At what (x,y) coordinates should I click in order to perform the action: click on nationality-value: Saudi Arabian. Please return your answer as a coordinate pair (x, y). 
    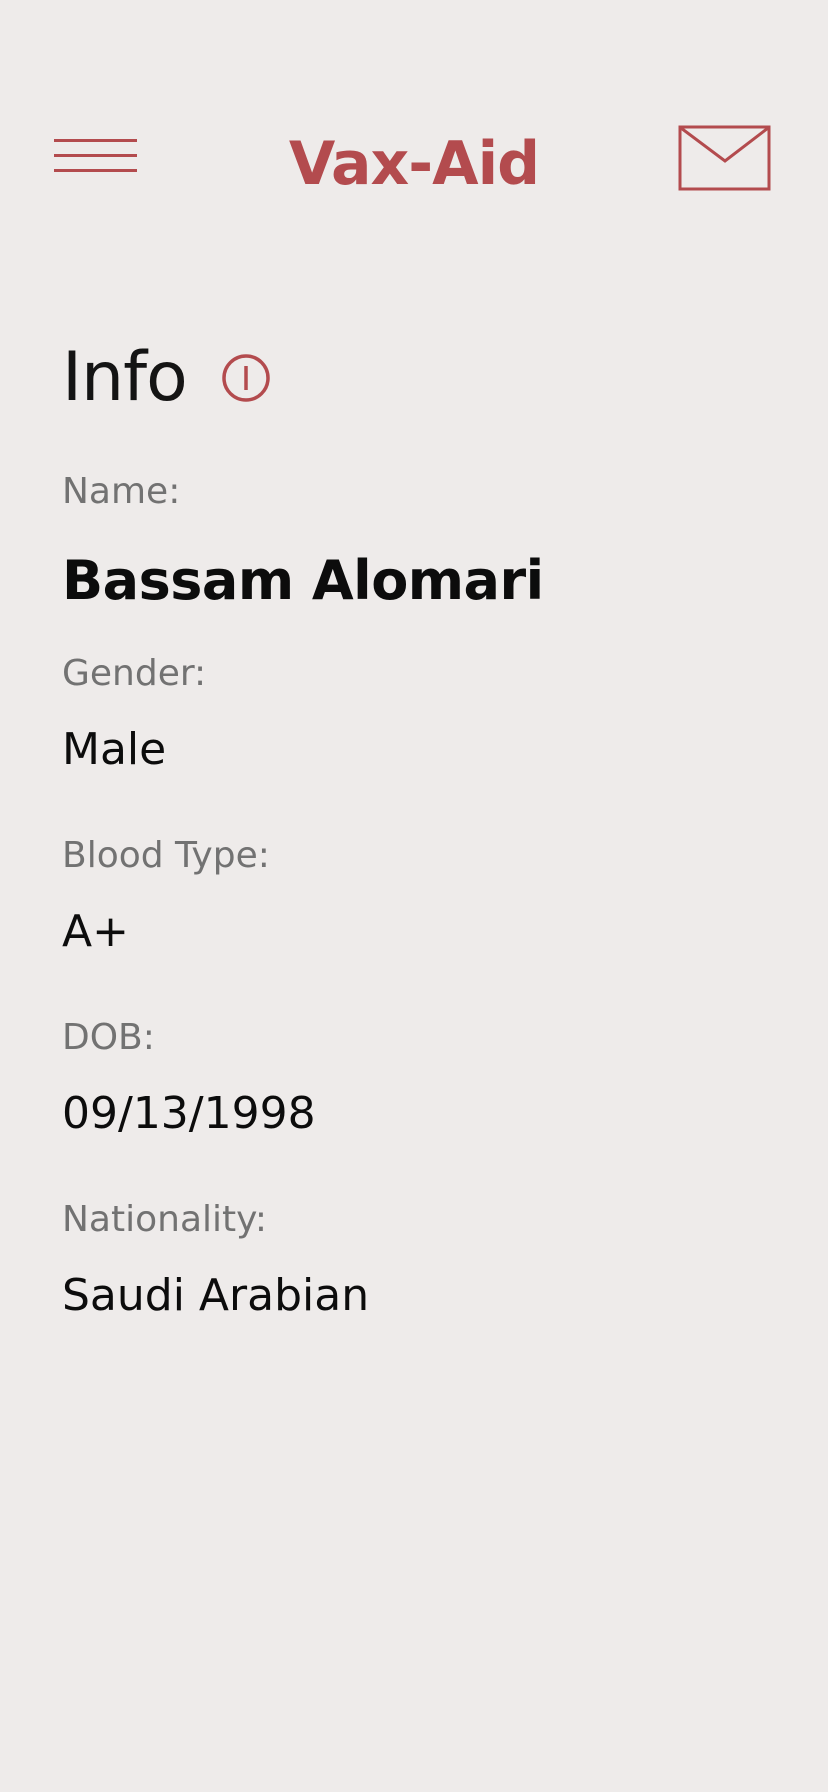
    Looking at the image, I should click on (216, 1295).